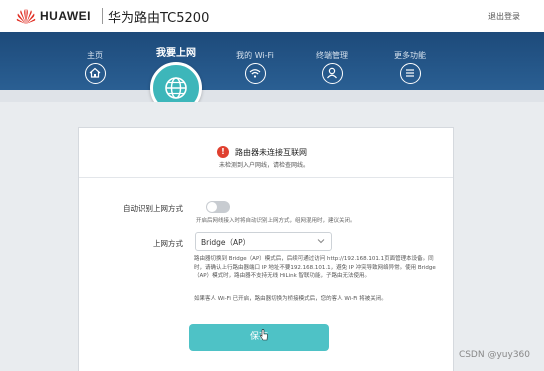  What do you see at coordinates (272, 96) in the screenshot?
I see `nav-bottom-strip` at bounding box center [272, 96].